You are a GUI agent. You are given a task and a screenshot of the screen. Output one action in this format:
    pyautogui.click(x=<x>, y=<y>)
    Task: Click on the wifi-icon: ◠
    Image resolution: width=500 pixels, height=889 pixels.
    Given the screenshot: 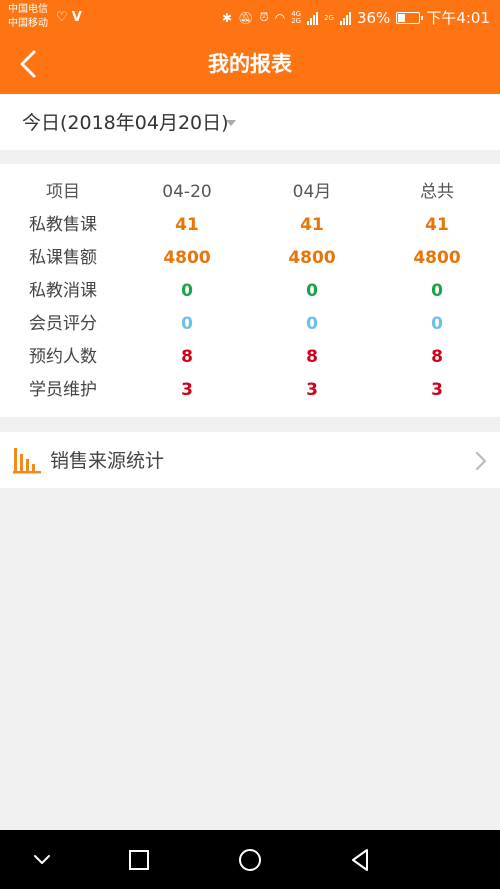 What is the action you would take?
    pyautogui.click(x=280, y=17)
    